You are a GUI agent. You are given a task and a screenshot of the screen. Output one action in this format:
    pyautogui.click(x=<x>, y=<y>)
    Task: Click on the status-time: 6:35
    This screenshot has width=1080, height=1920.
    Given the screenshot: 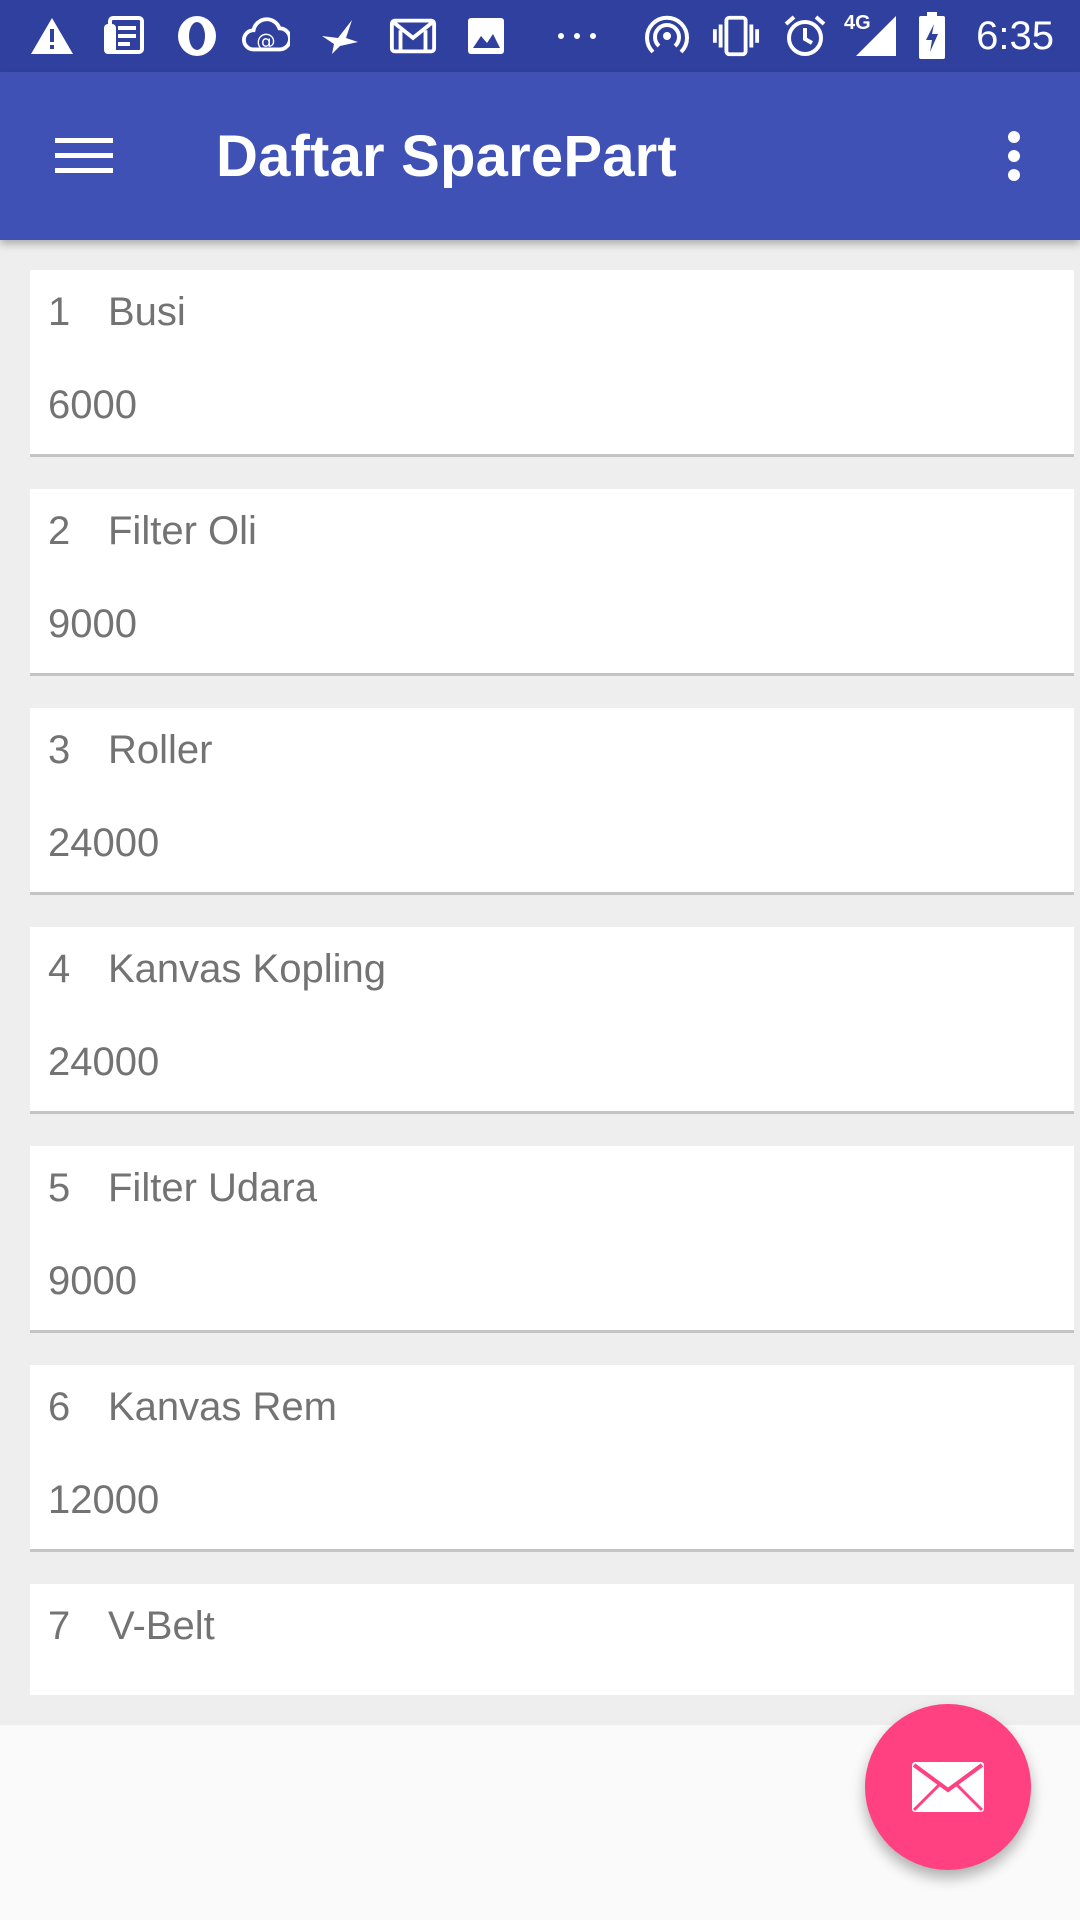 What is the action you would take?
    pyautogui.click(x=1015, y=36)
    